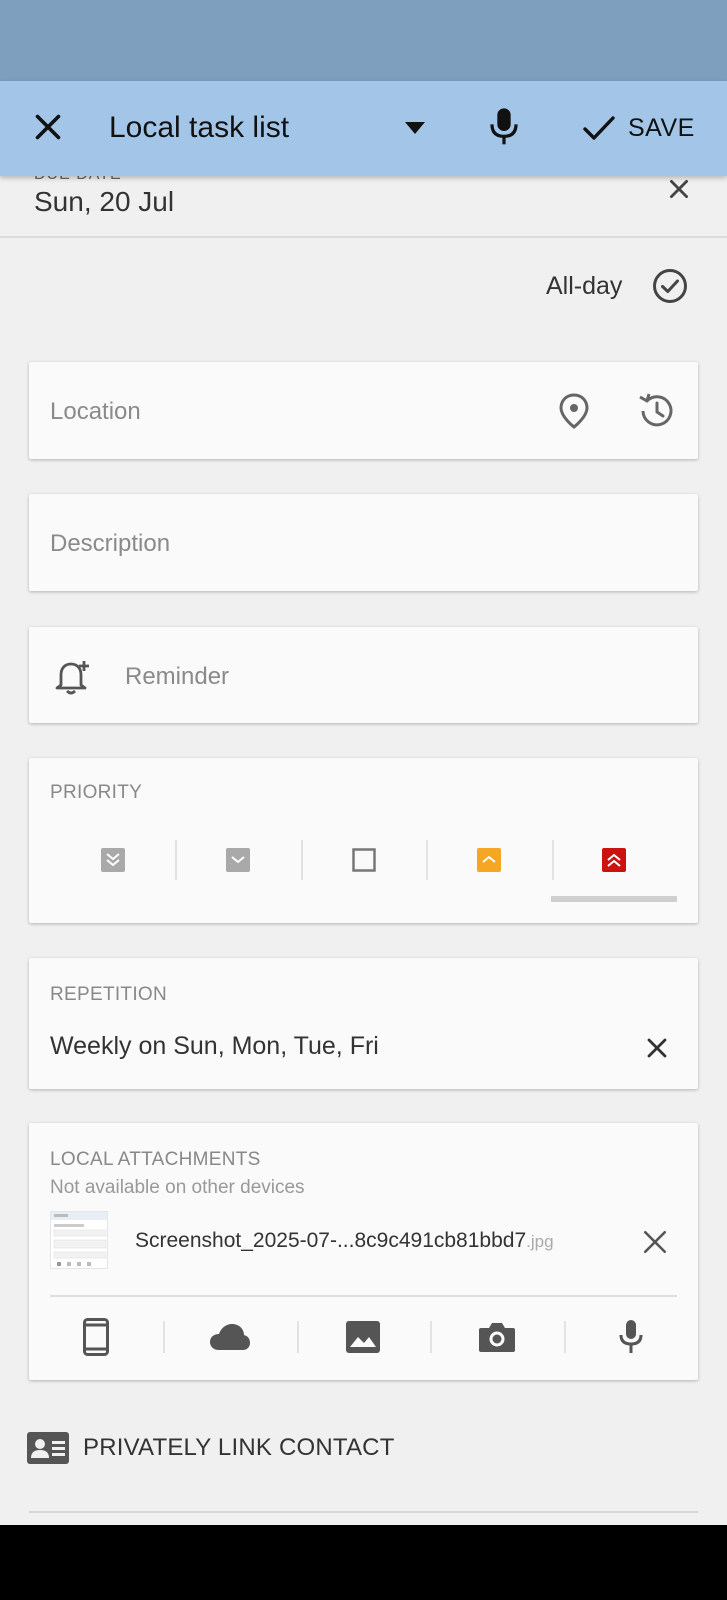 This screenshot has width=727, height=1600. I want to click on priority-none-icon, so click(363, 860).